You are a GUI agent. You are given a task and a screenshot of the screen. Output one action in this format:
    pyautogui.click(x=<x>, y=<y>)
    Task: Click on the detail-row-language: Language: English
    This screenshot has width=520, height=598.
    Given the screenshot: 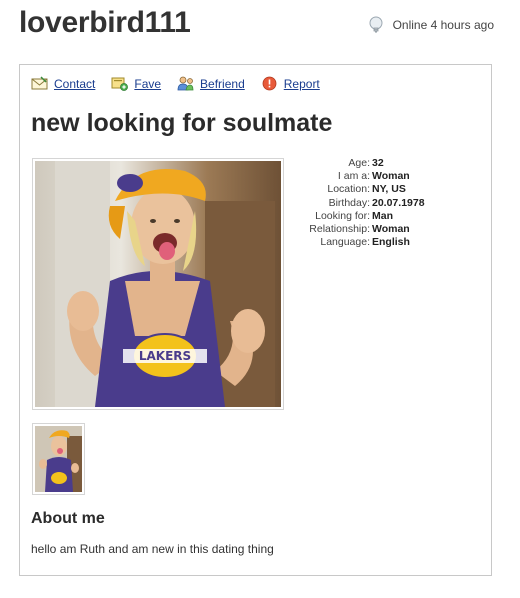 What is the action you would take?
    pyautogui.click(x=356, y=242)
    